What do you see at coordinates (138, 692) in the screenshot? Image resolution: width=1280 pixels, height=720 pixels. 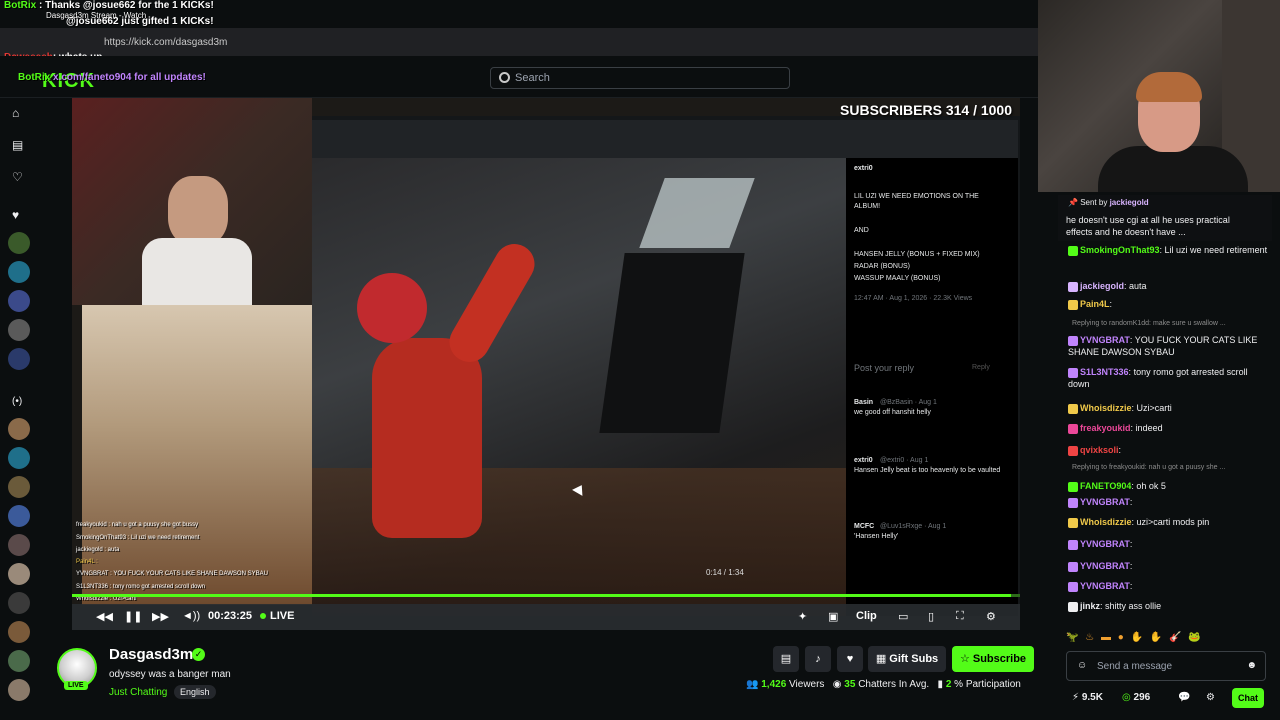 I see `category-link: Just Chatting` at bounding box center [138, 692].